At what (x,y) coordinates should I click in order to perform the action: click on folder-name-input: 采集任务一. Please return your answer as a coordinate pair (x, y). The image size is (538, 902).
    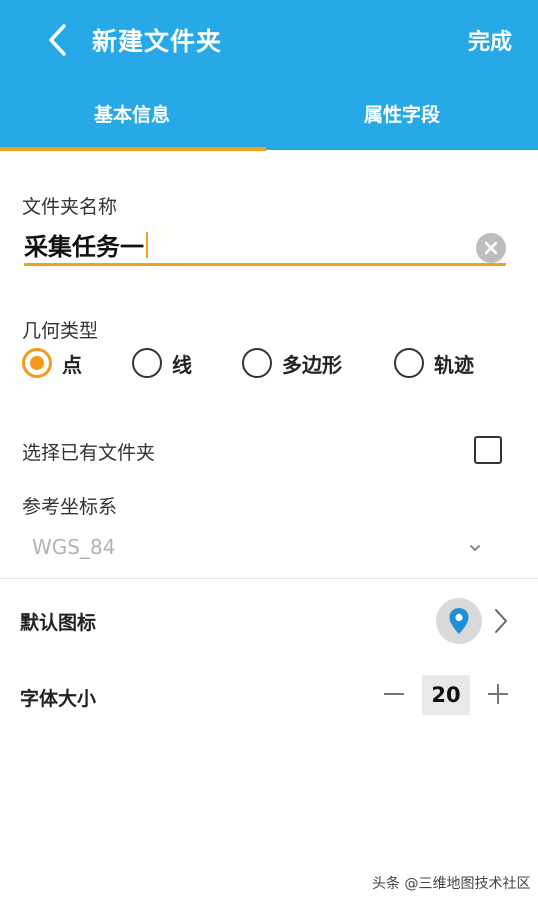
    Looking at the image, I should click on (265, 246).